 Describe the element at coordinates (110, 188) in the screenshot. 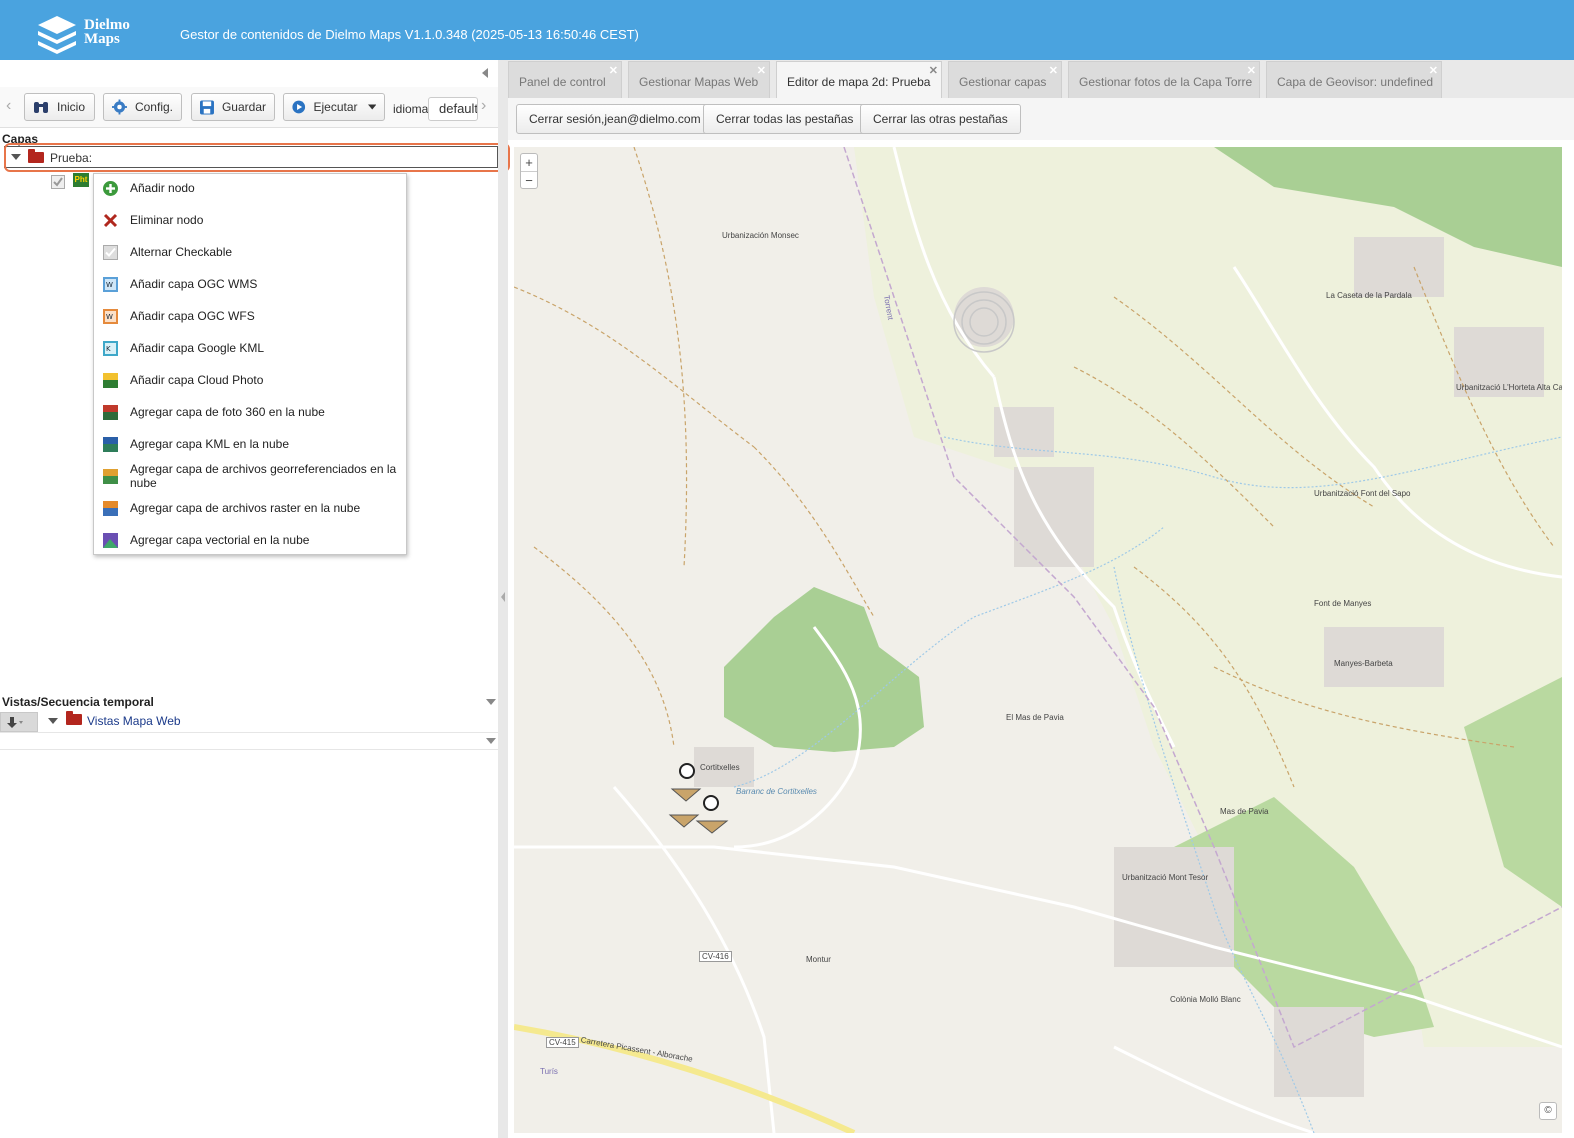

I see `add-circle-icon` at that location.